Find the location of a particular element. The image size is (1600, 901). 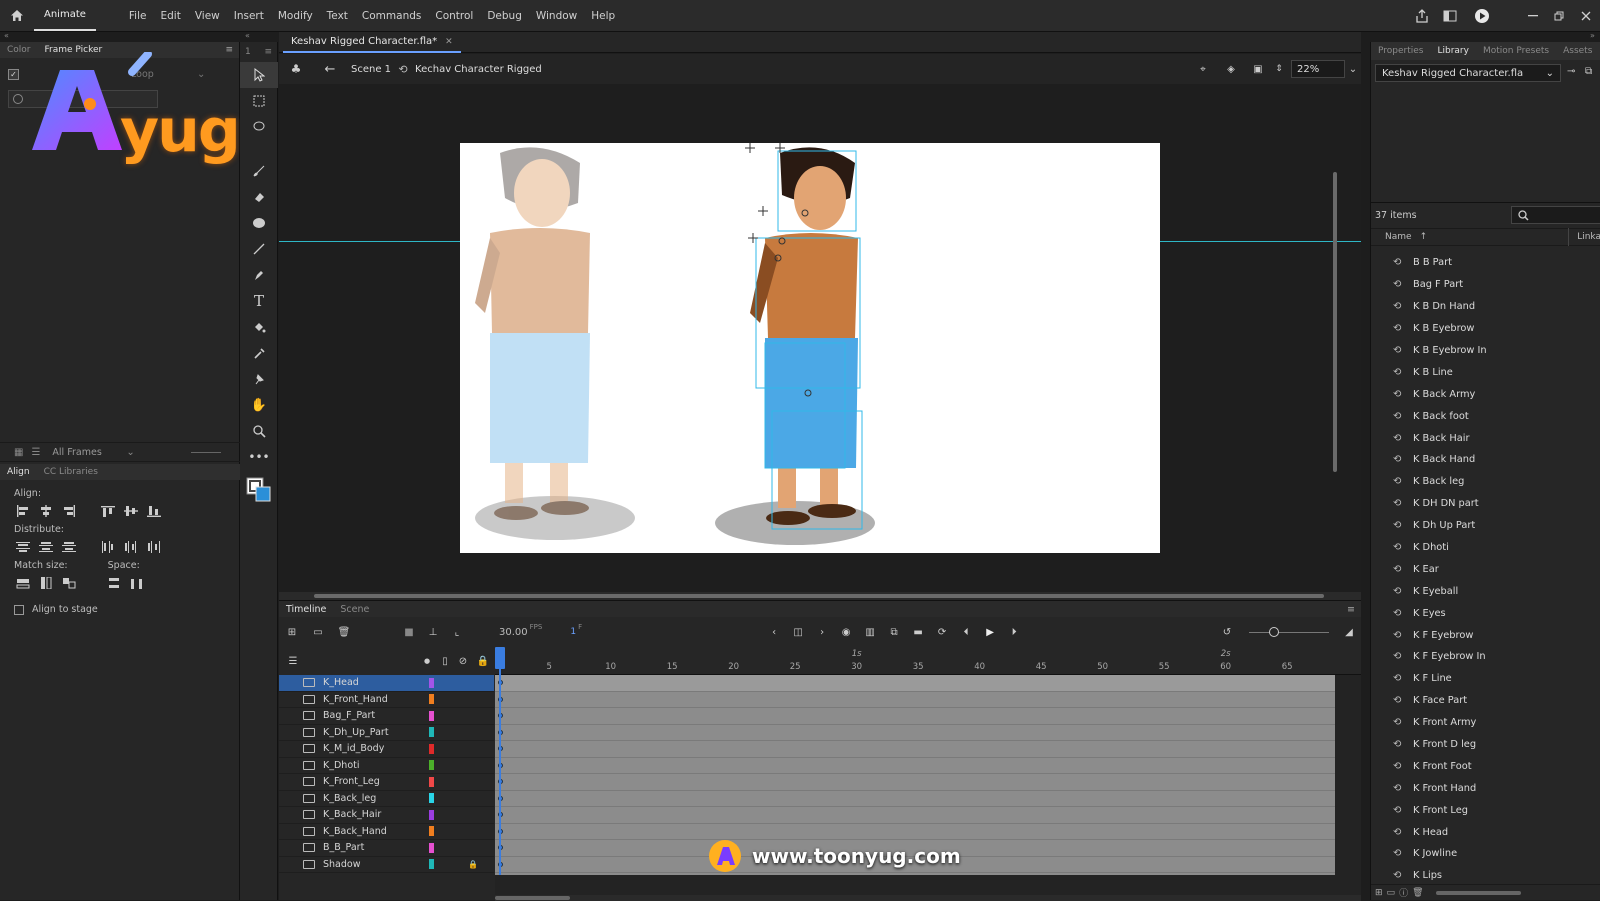

library-item: ⟲ K Front D leg is located at coordinates (1485, 745).